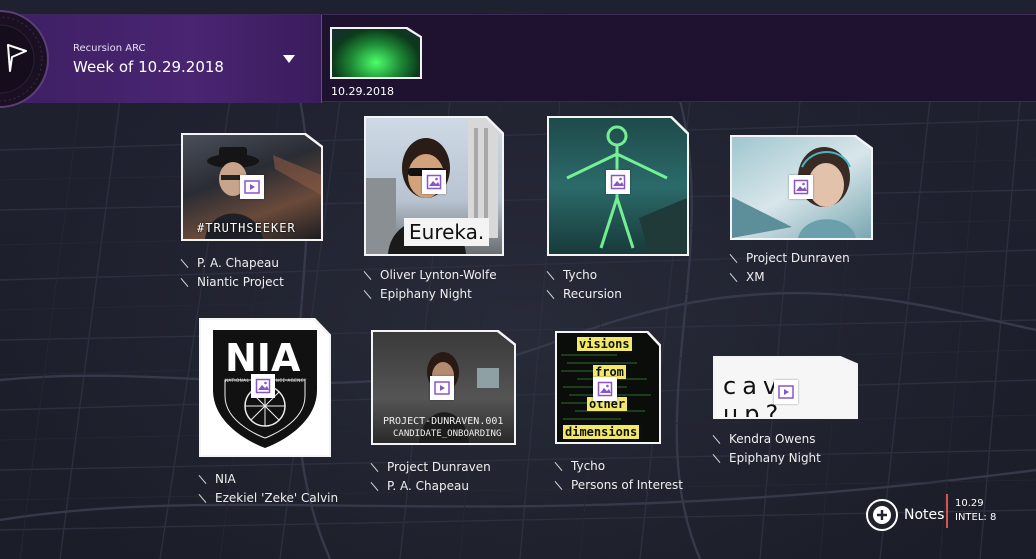 The height and width of the screenshot is (559, 1036). I want to click on arc-subtitle: Recursion ARC, so click(109, 48).